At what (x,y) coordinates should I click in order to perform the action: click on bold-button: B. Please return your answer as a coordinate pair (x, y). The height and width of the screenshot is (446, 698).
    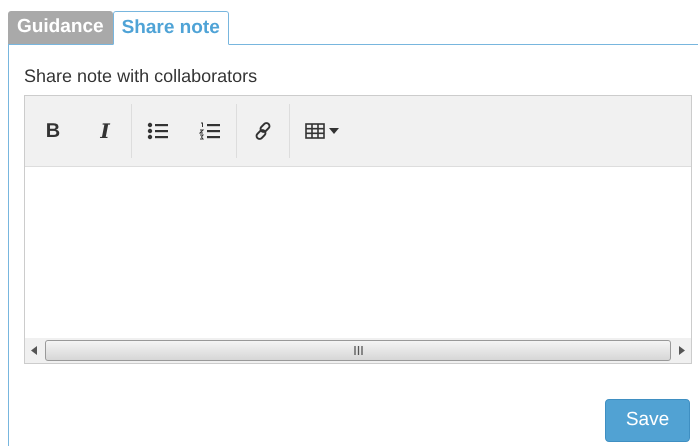
    Looking at the image, I should click on (53, 131).